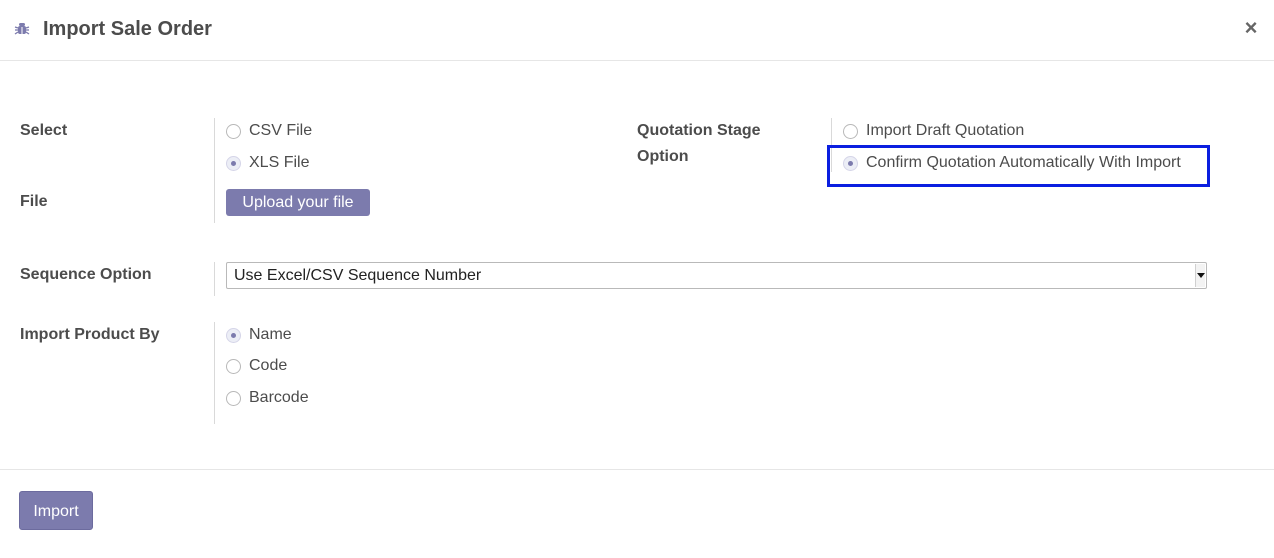 The height and width of the screenshot is (558, 1274). I want to click on upload-file-button: Upload your file, so click(298, 202).